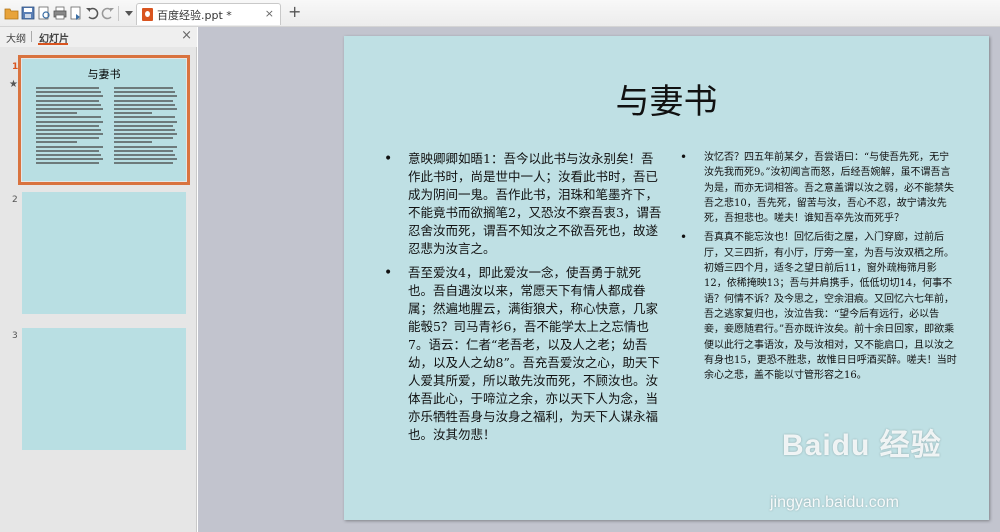  Describe the element at coordinates (186, 35) in the screenshot. I see `close-panel-icon: ×` at that location.